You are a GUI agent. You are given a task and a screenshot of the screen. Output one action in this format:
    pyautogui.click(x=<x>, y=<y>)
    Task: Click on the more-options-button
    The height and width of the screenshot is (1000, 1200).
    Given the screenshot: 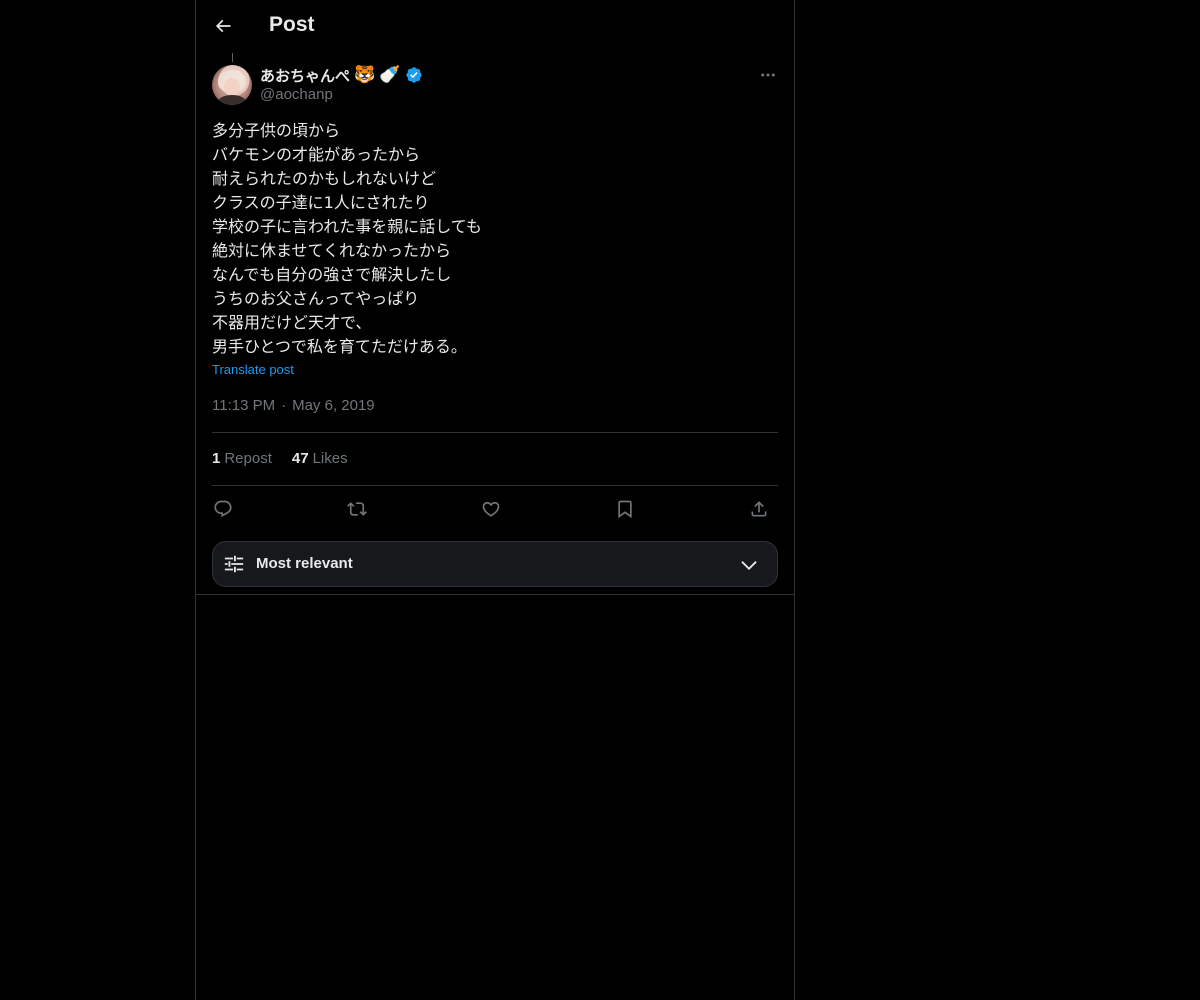 What is the action you would take?
    pyautogui.click(x=768, y=75)
    